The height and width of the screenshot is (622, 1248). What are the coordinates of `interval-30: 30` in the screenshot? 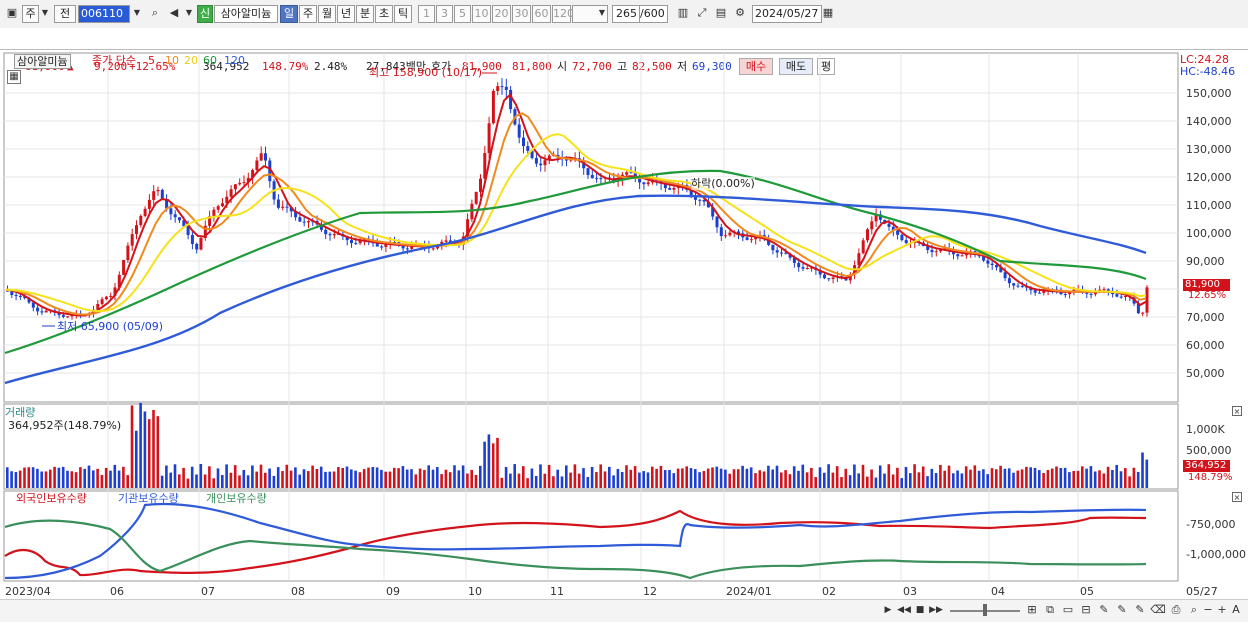 It's located at (521, 14).